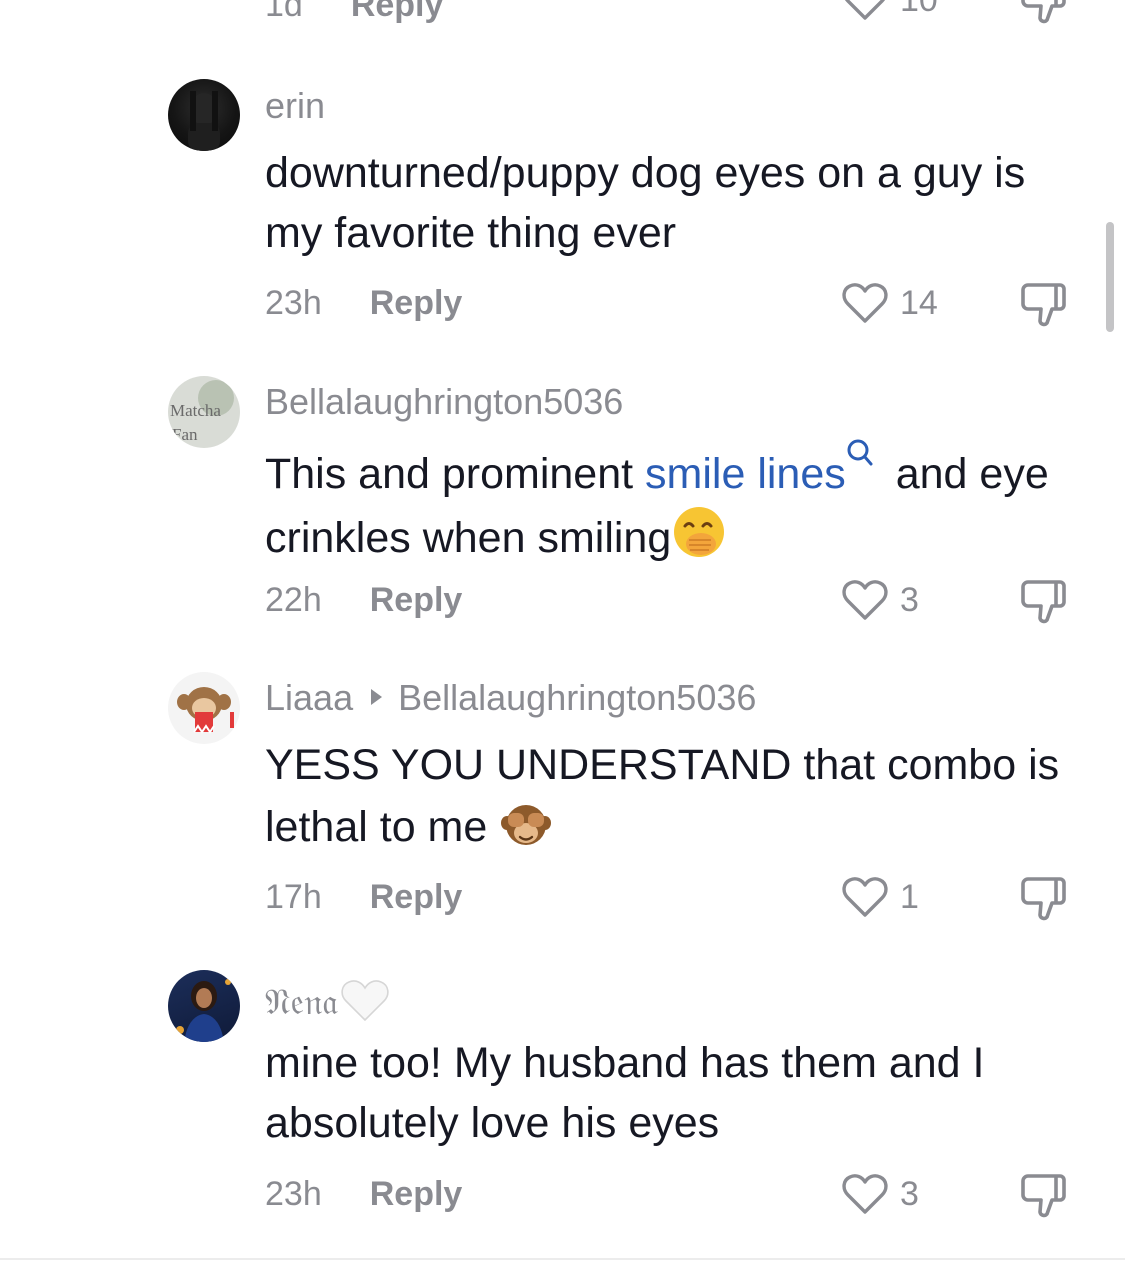 The height and width of the screenshot is (1262, 1125). I want to click on hand-over-mouth-face-emoji, so click(699, 532).